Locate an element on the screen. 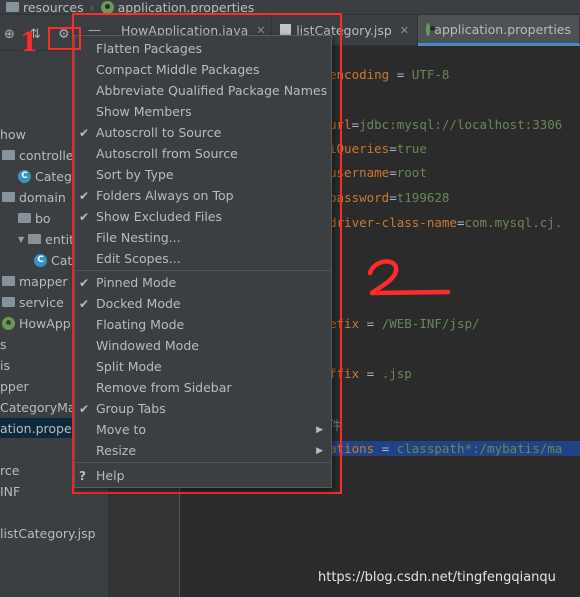 This screenshot has width=580, height=597. menu-item-windowed-mode: Windowed Mode is located at coordinates (203, 345).